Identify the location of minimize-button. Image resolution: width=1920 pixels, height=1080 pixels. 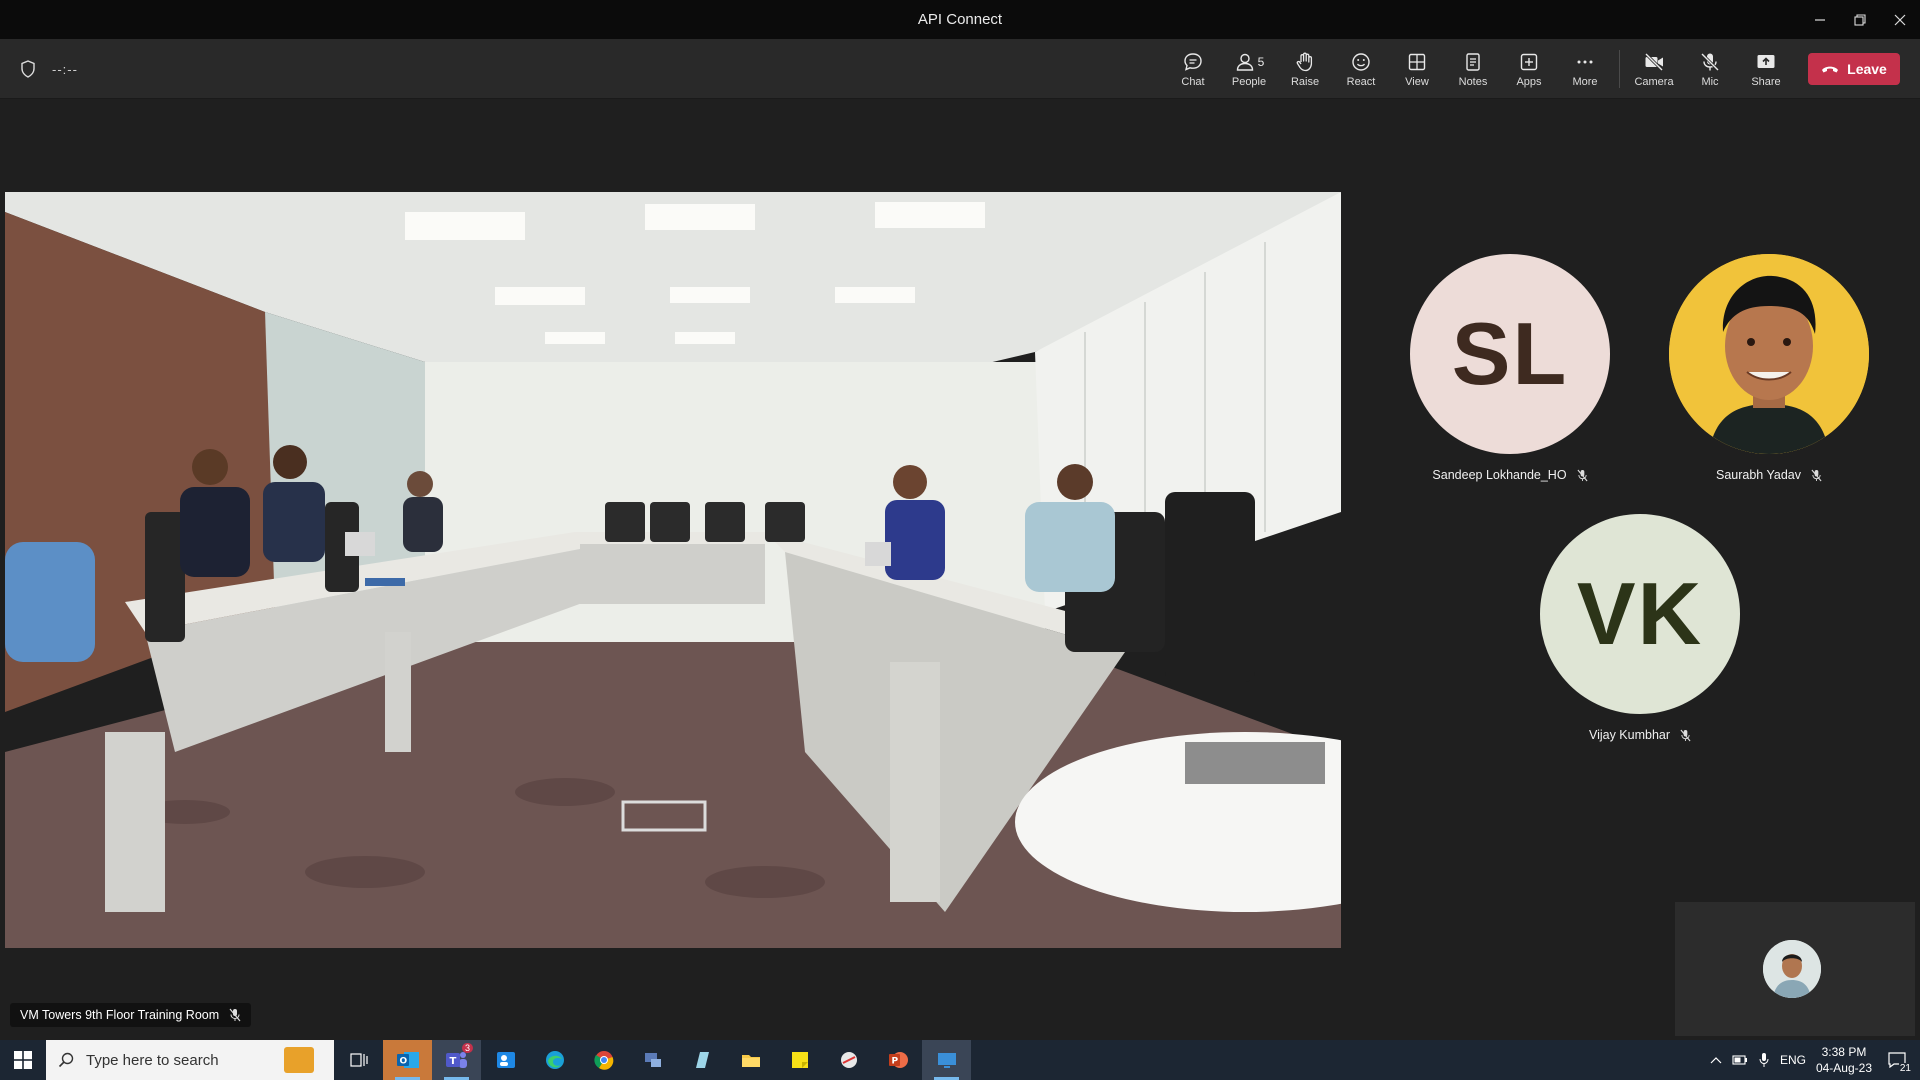
(1820, 19).